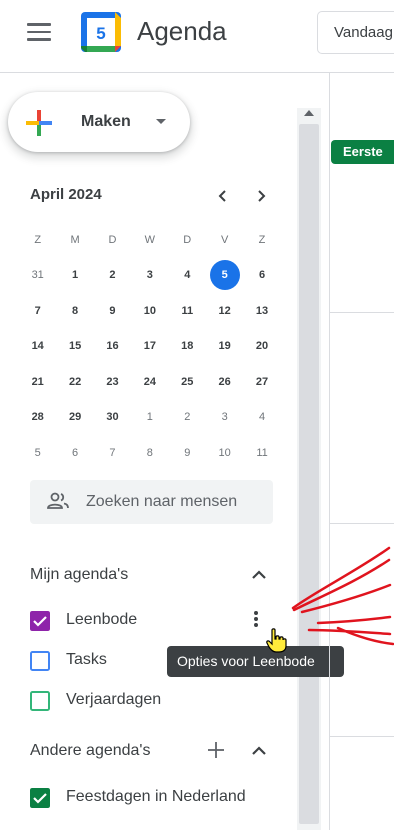 This screenshot has height=830, width=394. Describe the element at coordinates (39, 123) in the screenshot. I see `colored-plus-icon` at that location.